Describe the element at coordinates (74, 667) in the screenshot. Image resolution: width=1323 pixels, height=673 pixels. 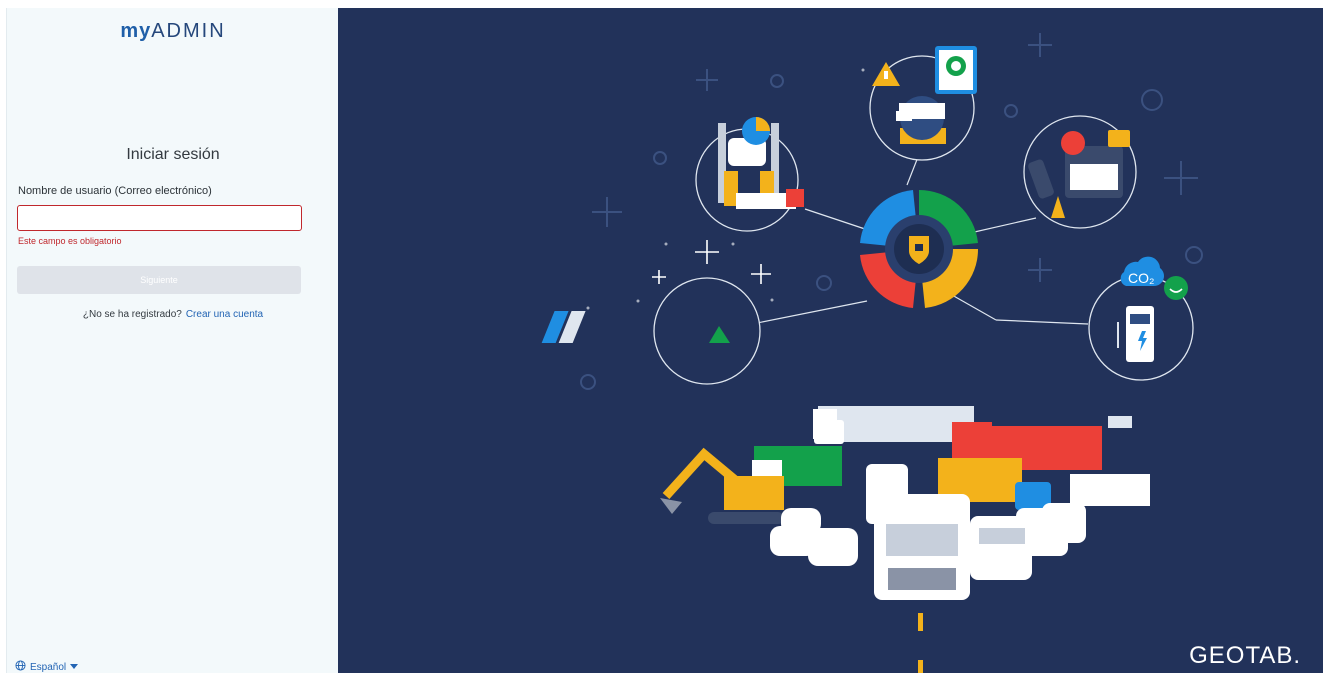
I see `caret-down-icon` at that location.